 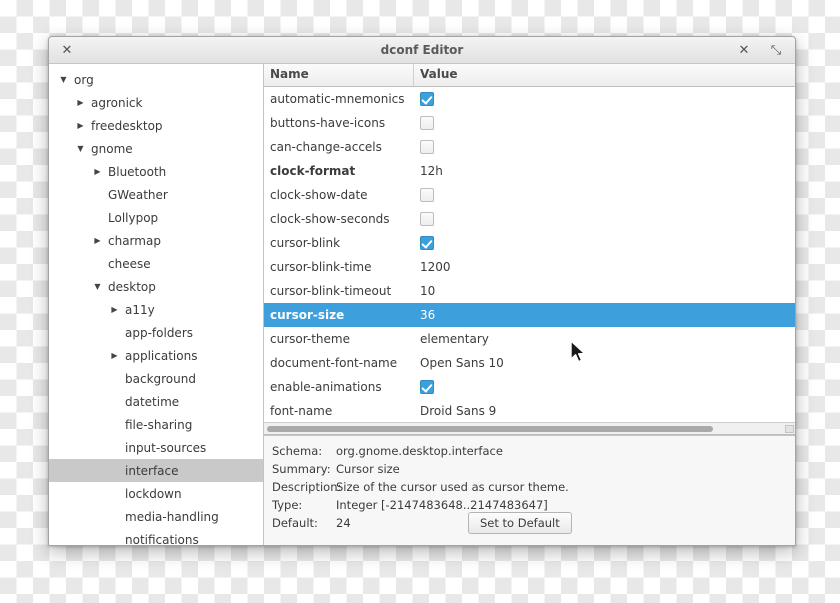 What do you see at coordinates (529, 291) in the screenshot?
I see `table-row: cursor-blink-timeout 10` at bounding box center [529, 291].